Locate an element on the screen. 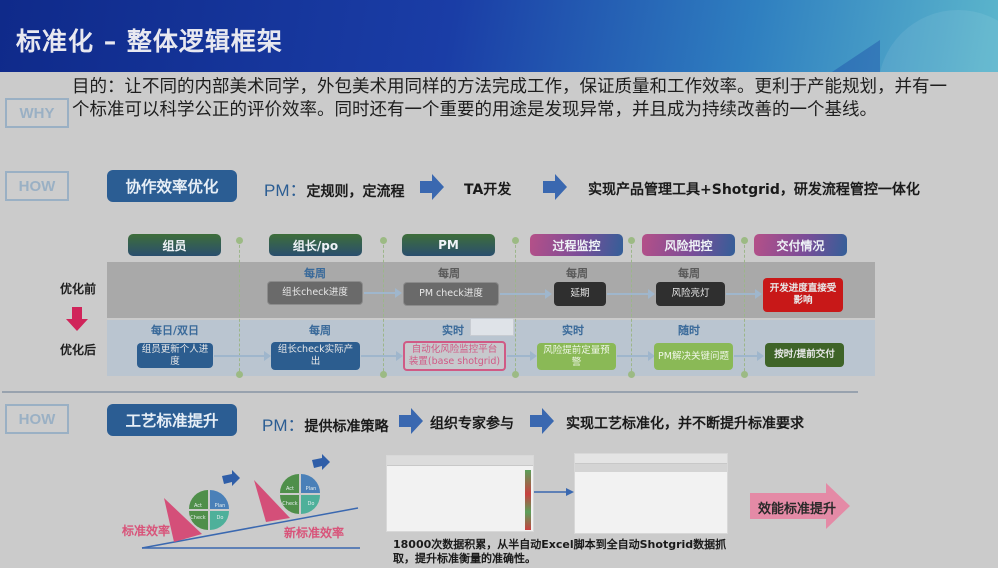  before-box: 延期 is located at coordinates (580, 294).